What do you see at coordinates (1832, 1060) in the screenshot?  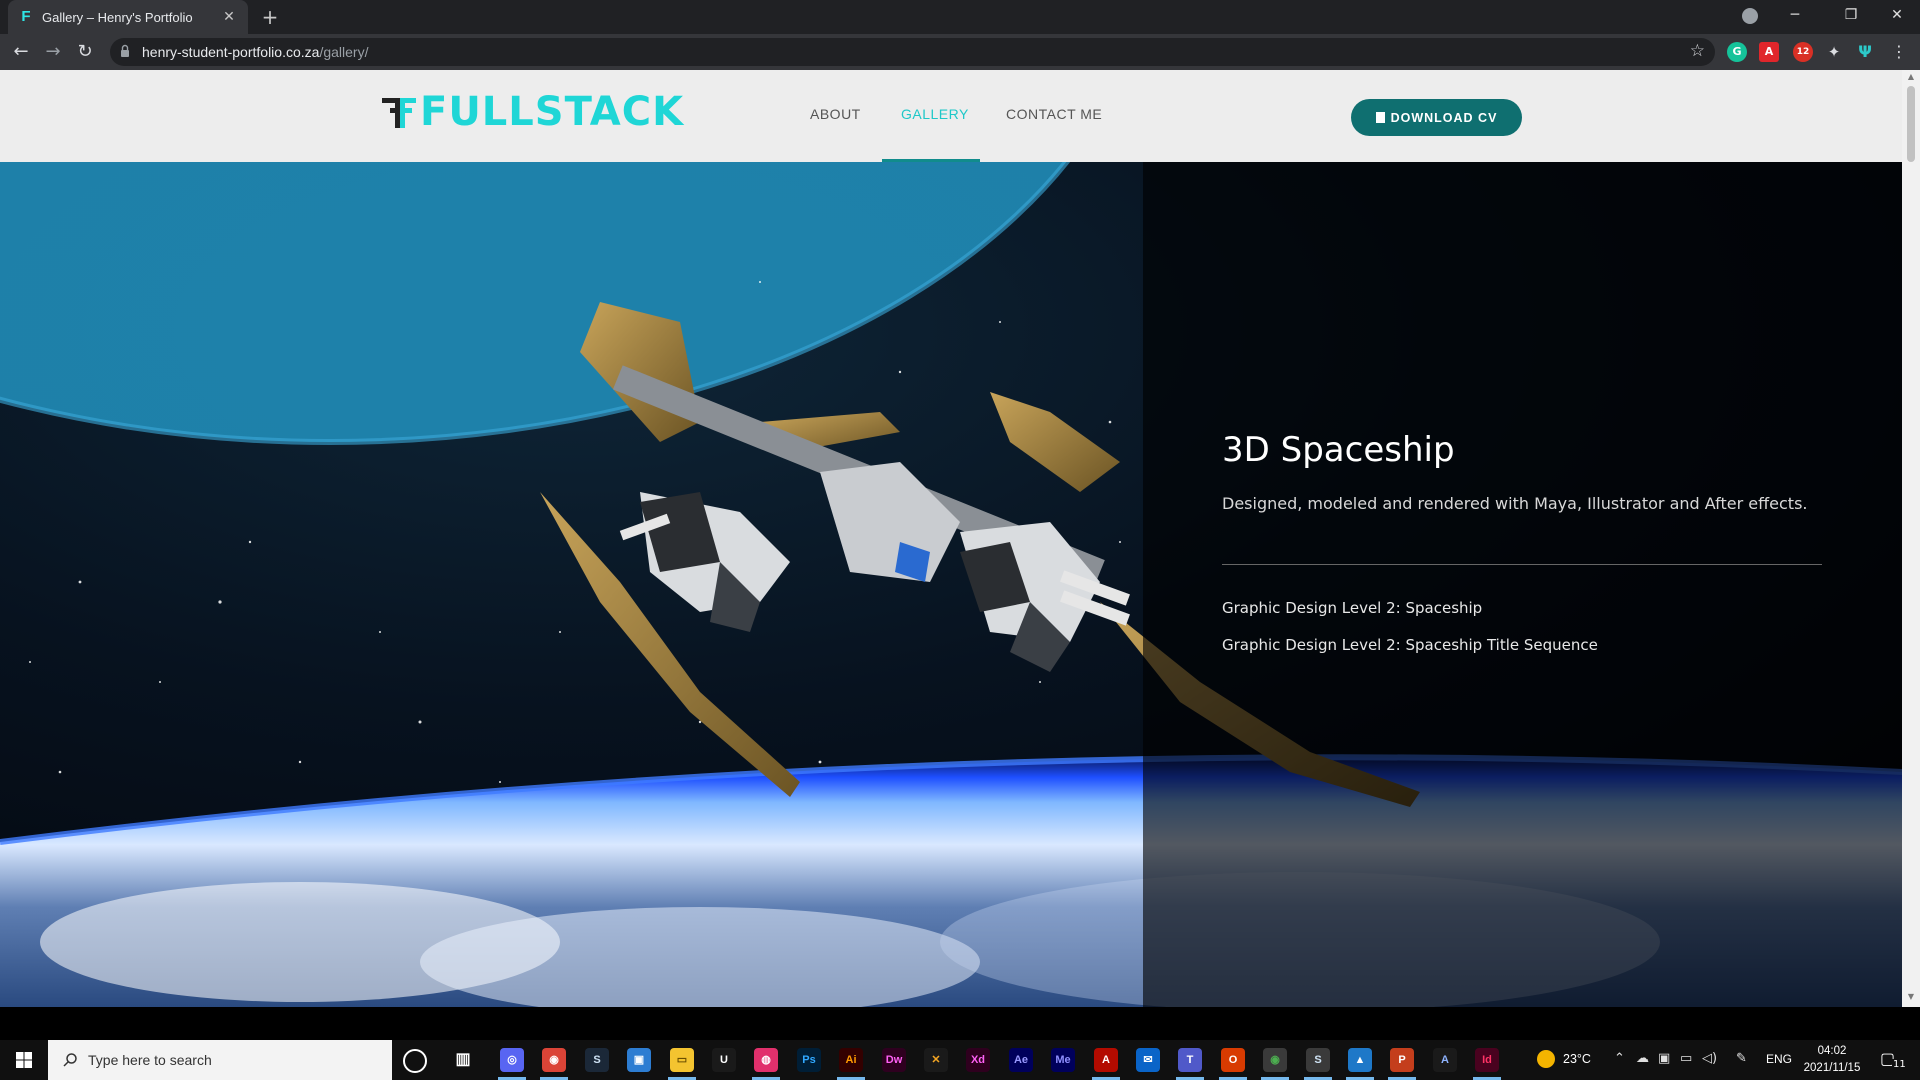 I see `taskbar-clock: 04:02 2021/11/15` at bounding box center [1832, 1060].